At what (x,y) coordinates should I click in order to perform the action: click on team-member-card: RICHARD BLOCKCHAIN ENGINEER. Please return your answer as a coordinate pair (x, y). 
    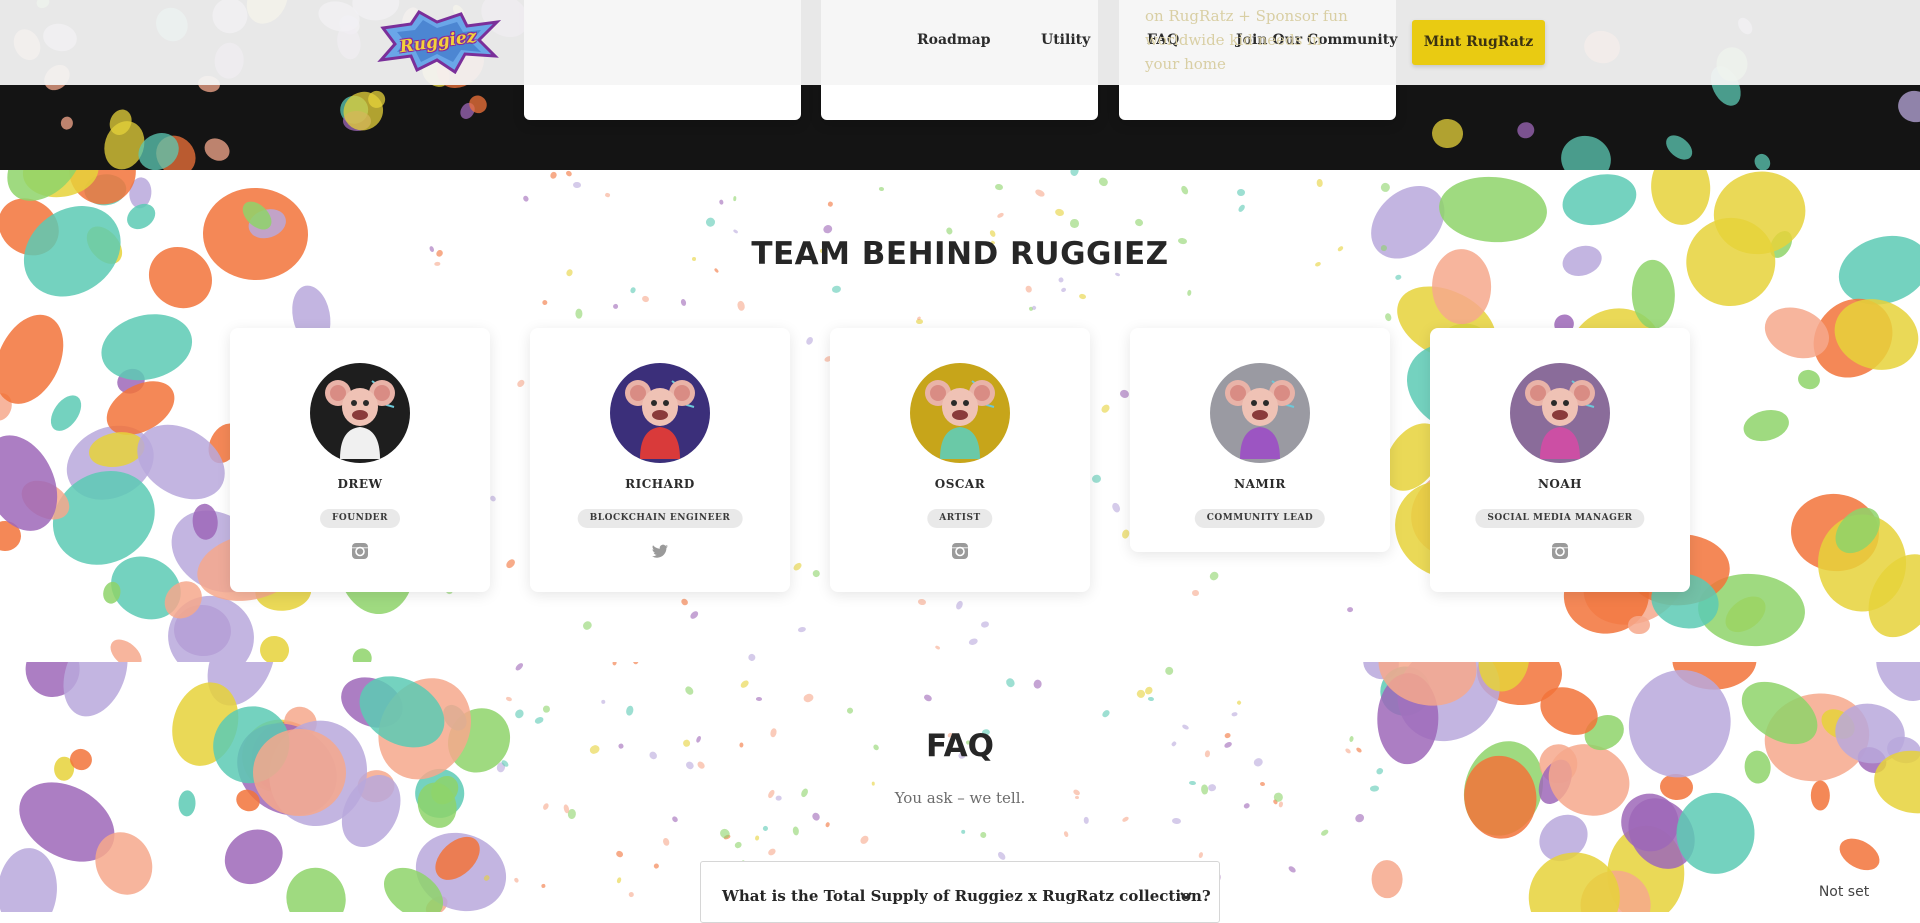
    Looking at the image, I should click on (660, 460).